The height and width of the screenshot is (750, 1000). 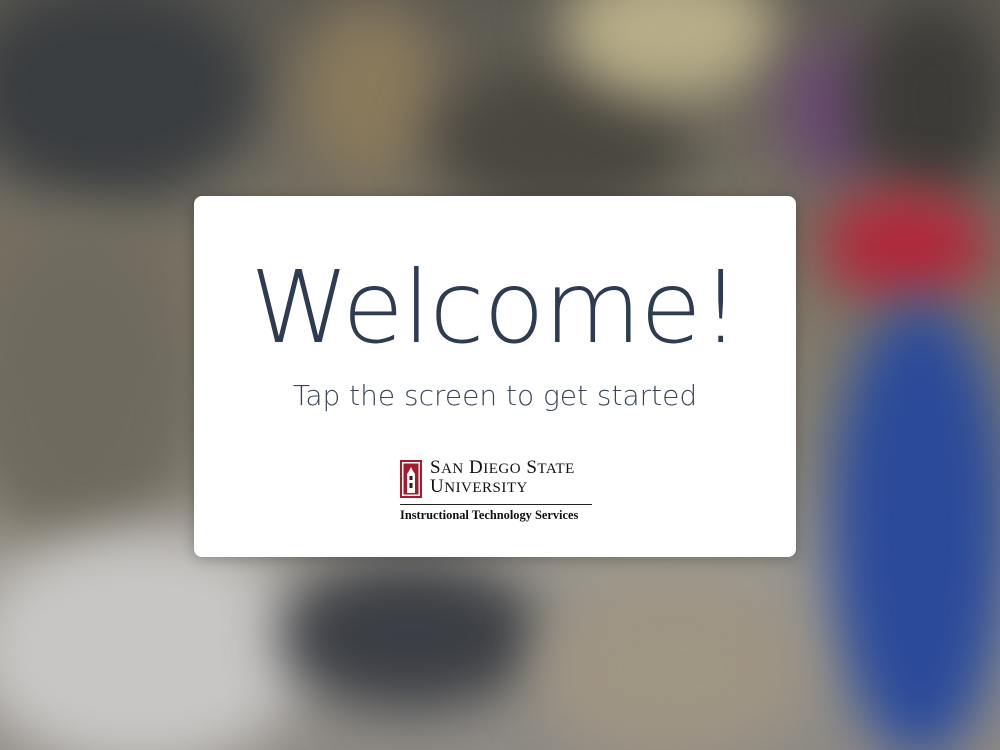 I want to click on logo-divider, so click(x=496, y=504).